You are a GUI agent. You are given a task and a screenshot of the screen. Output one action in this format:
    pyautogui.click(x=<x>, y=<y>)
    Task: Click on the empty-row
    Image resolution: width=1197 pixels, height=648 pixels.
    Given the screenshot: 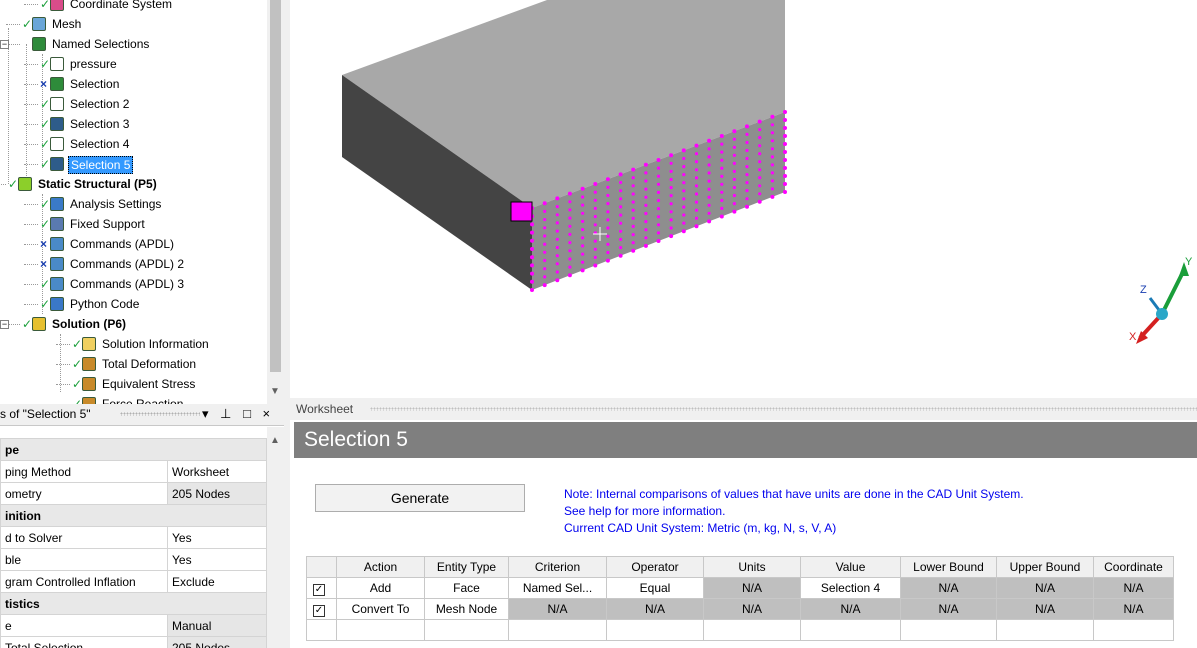 What is the action you would take?
    pyautogui.click(x=740, y=630)
    